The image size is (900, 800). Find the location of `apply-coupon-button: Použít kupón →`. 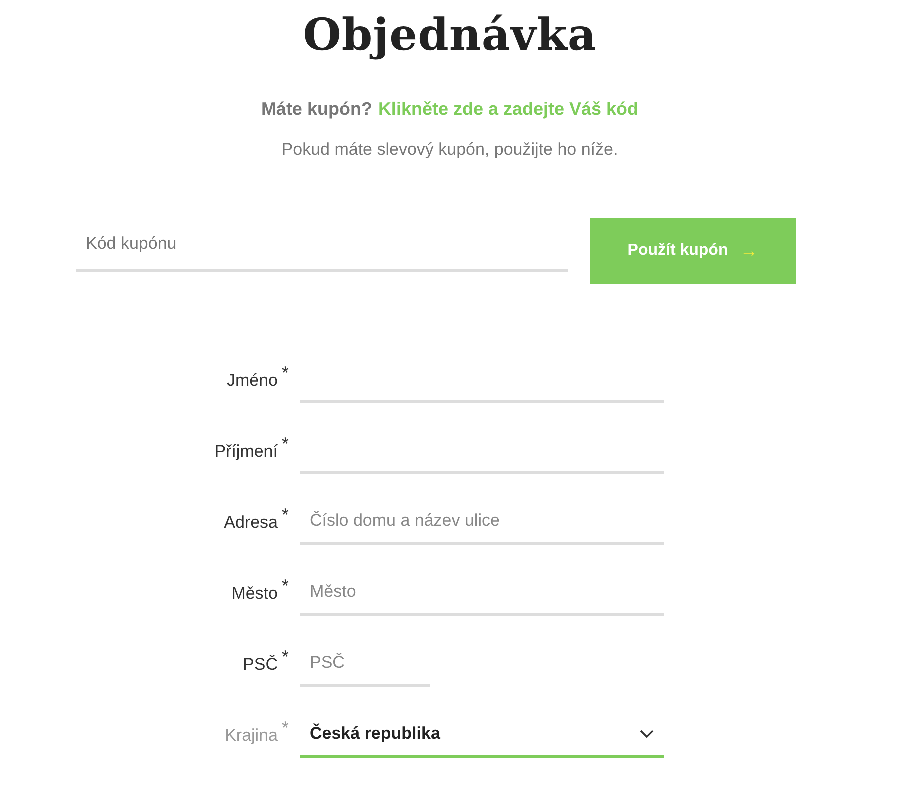

apply-coupon-button: Použít kupón → is located at coordinates (693, 251).